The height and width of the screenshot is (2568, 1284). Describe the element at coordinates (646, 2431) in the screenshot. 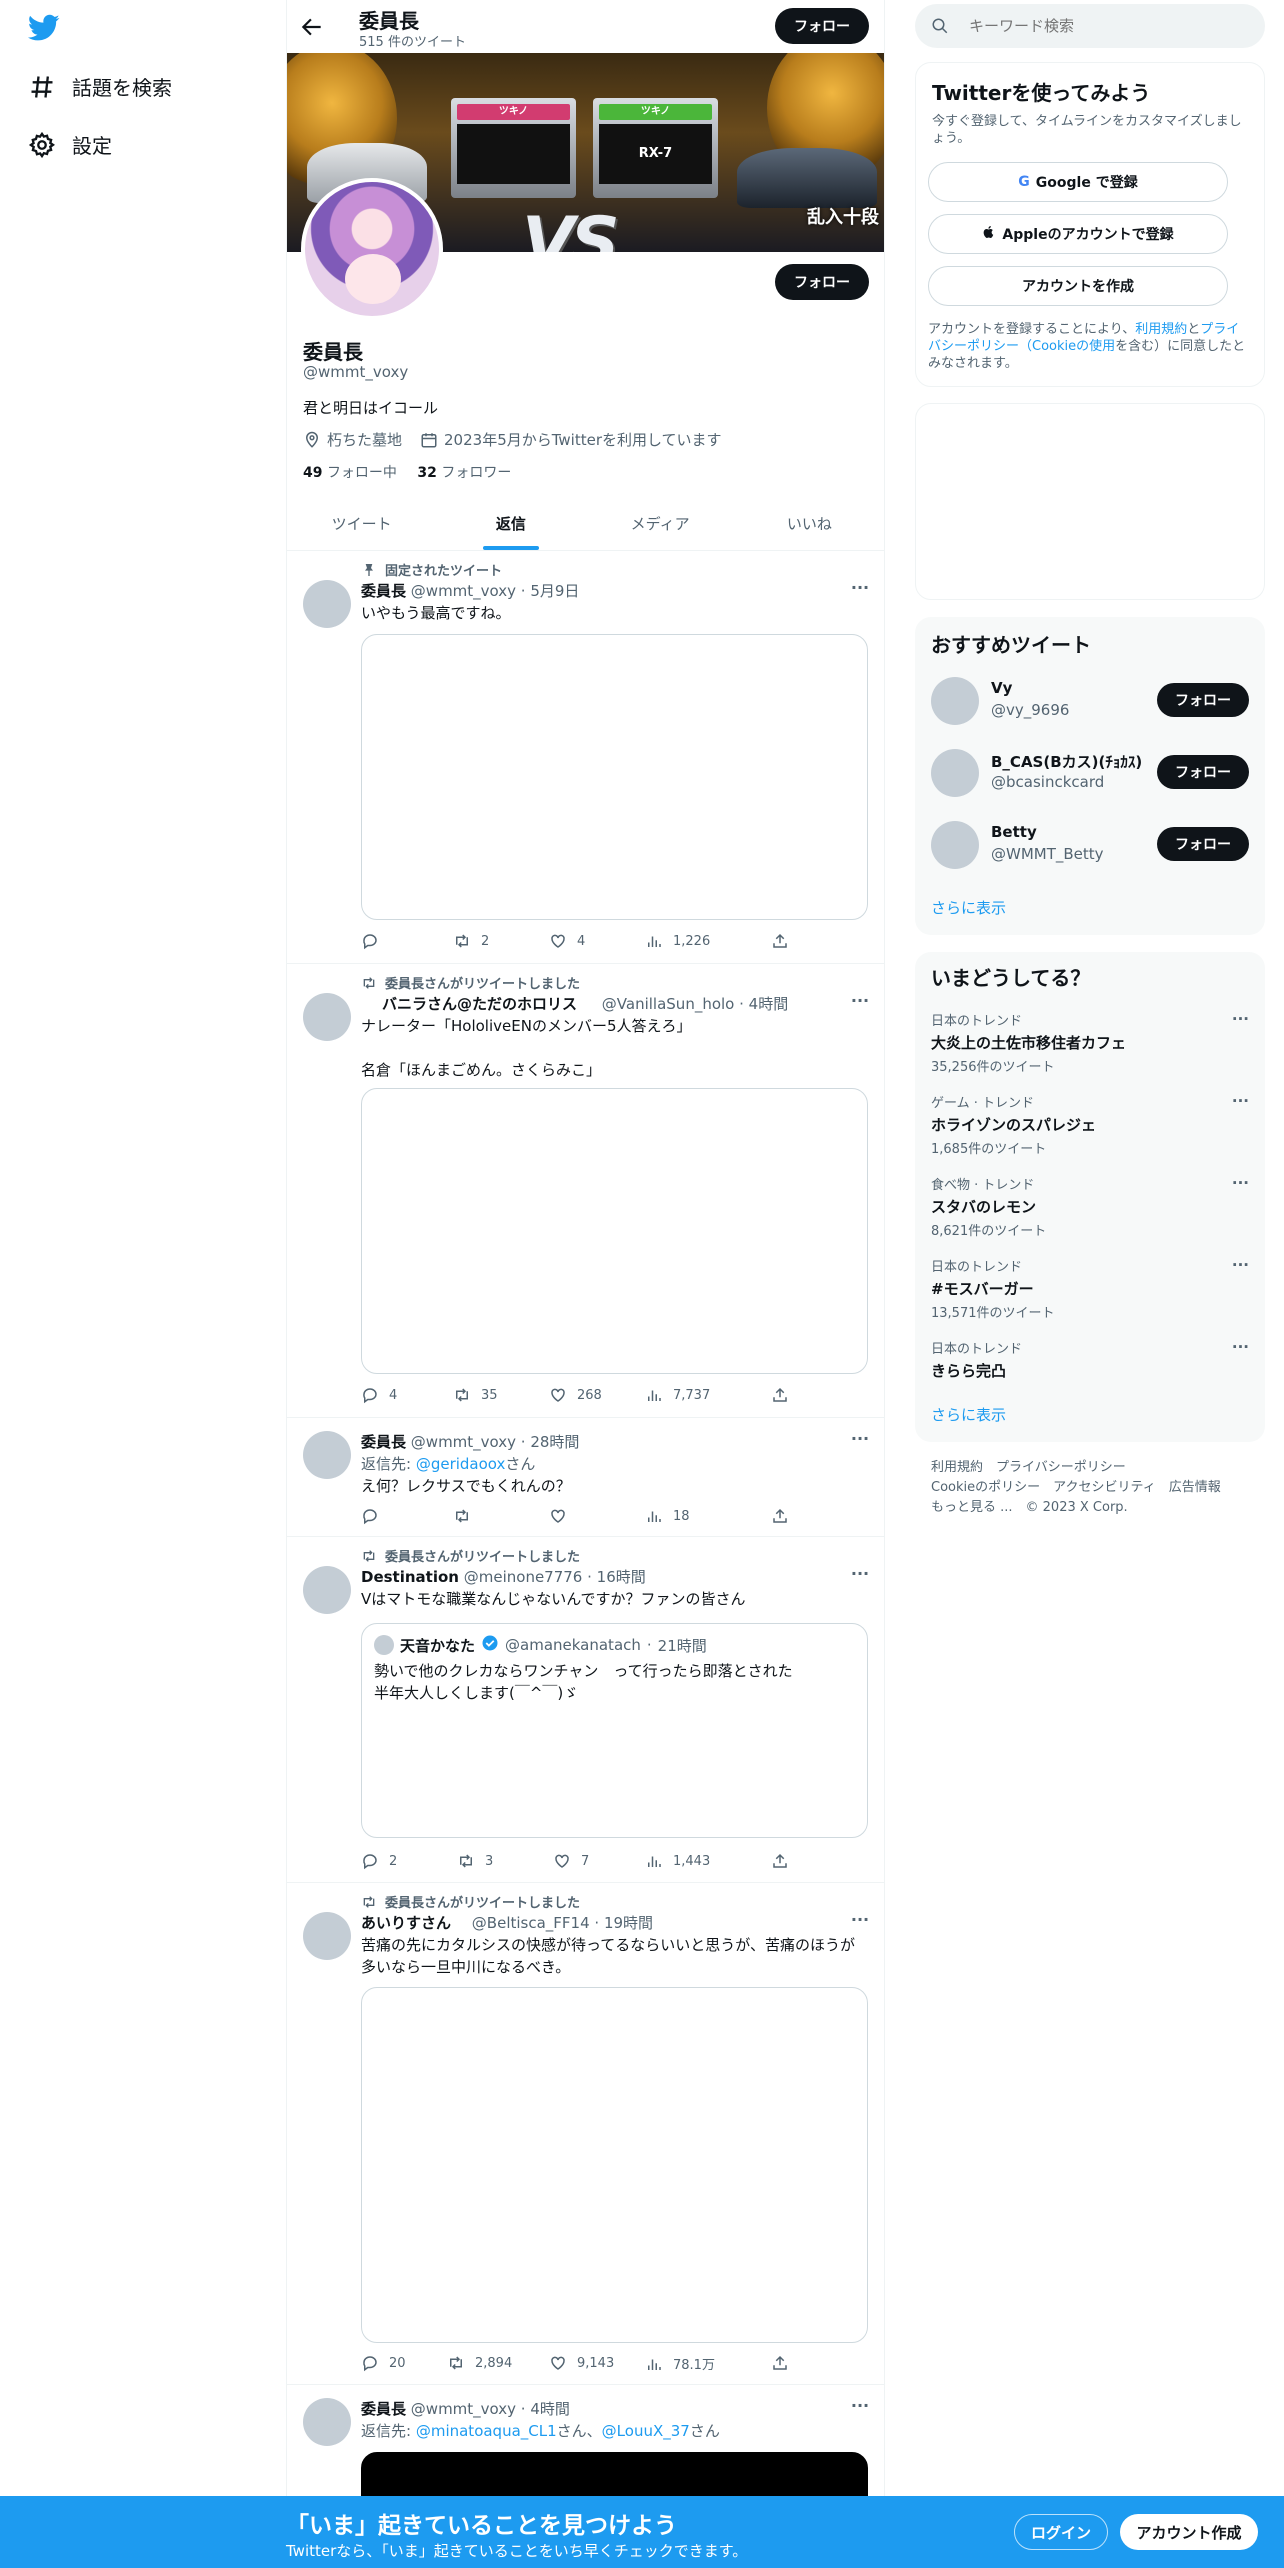

I see `reply-to-link: @LouuX_37` at that location.